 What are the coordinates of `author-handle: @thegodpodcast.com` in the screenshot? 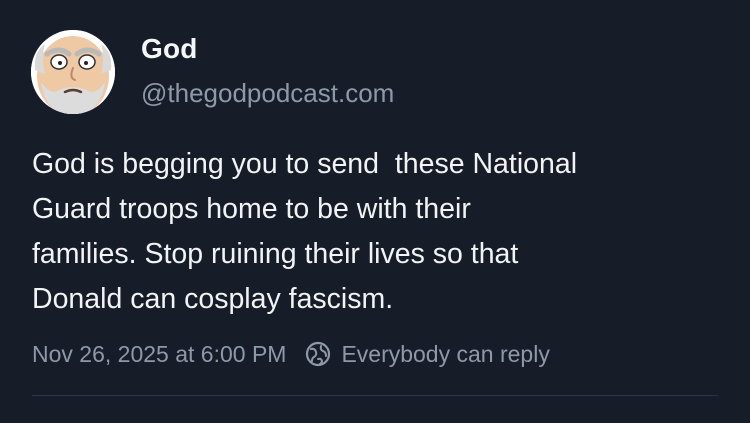 It's located at (267, 93).